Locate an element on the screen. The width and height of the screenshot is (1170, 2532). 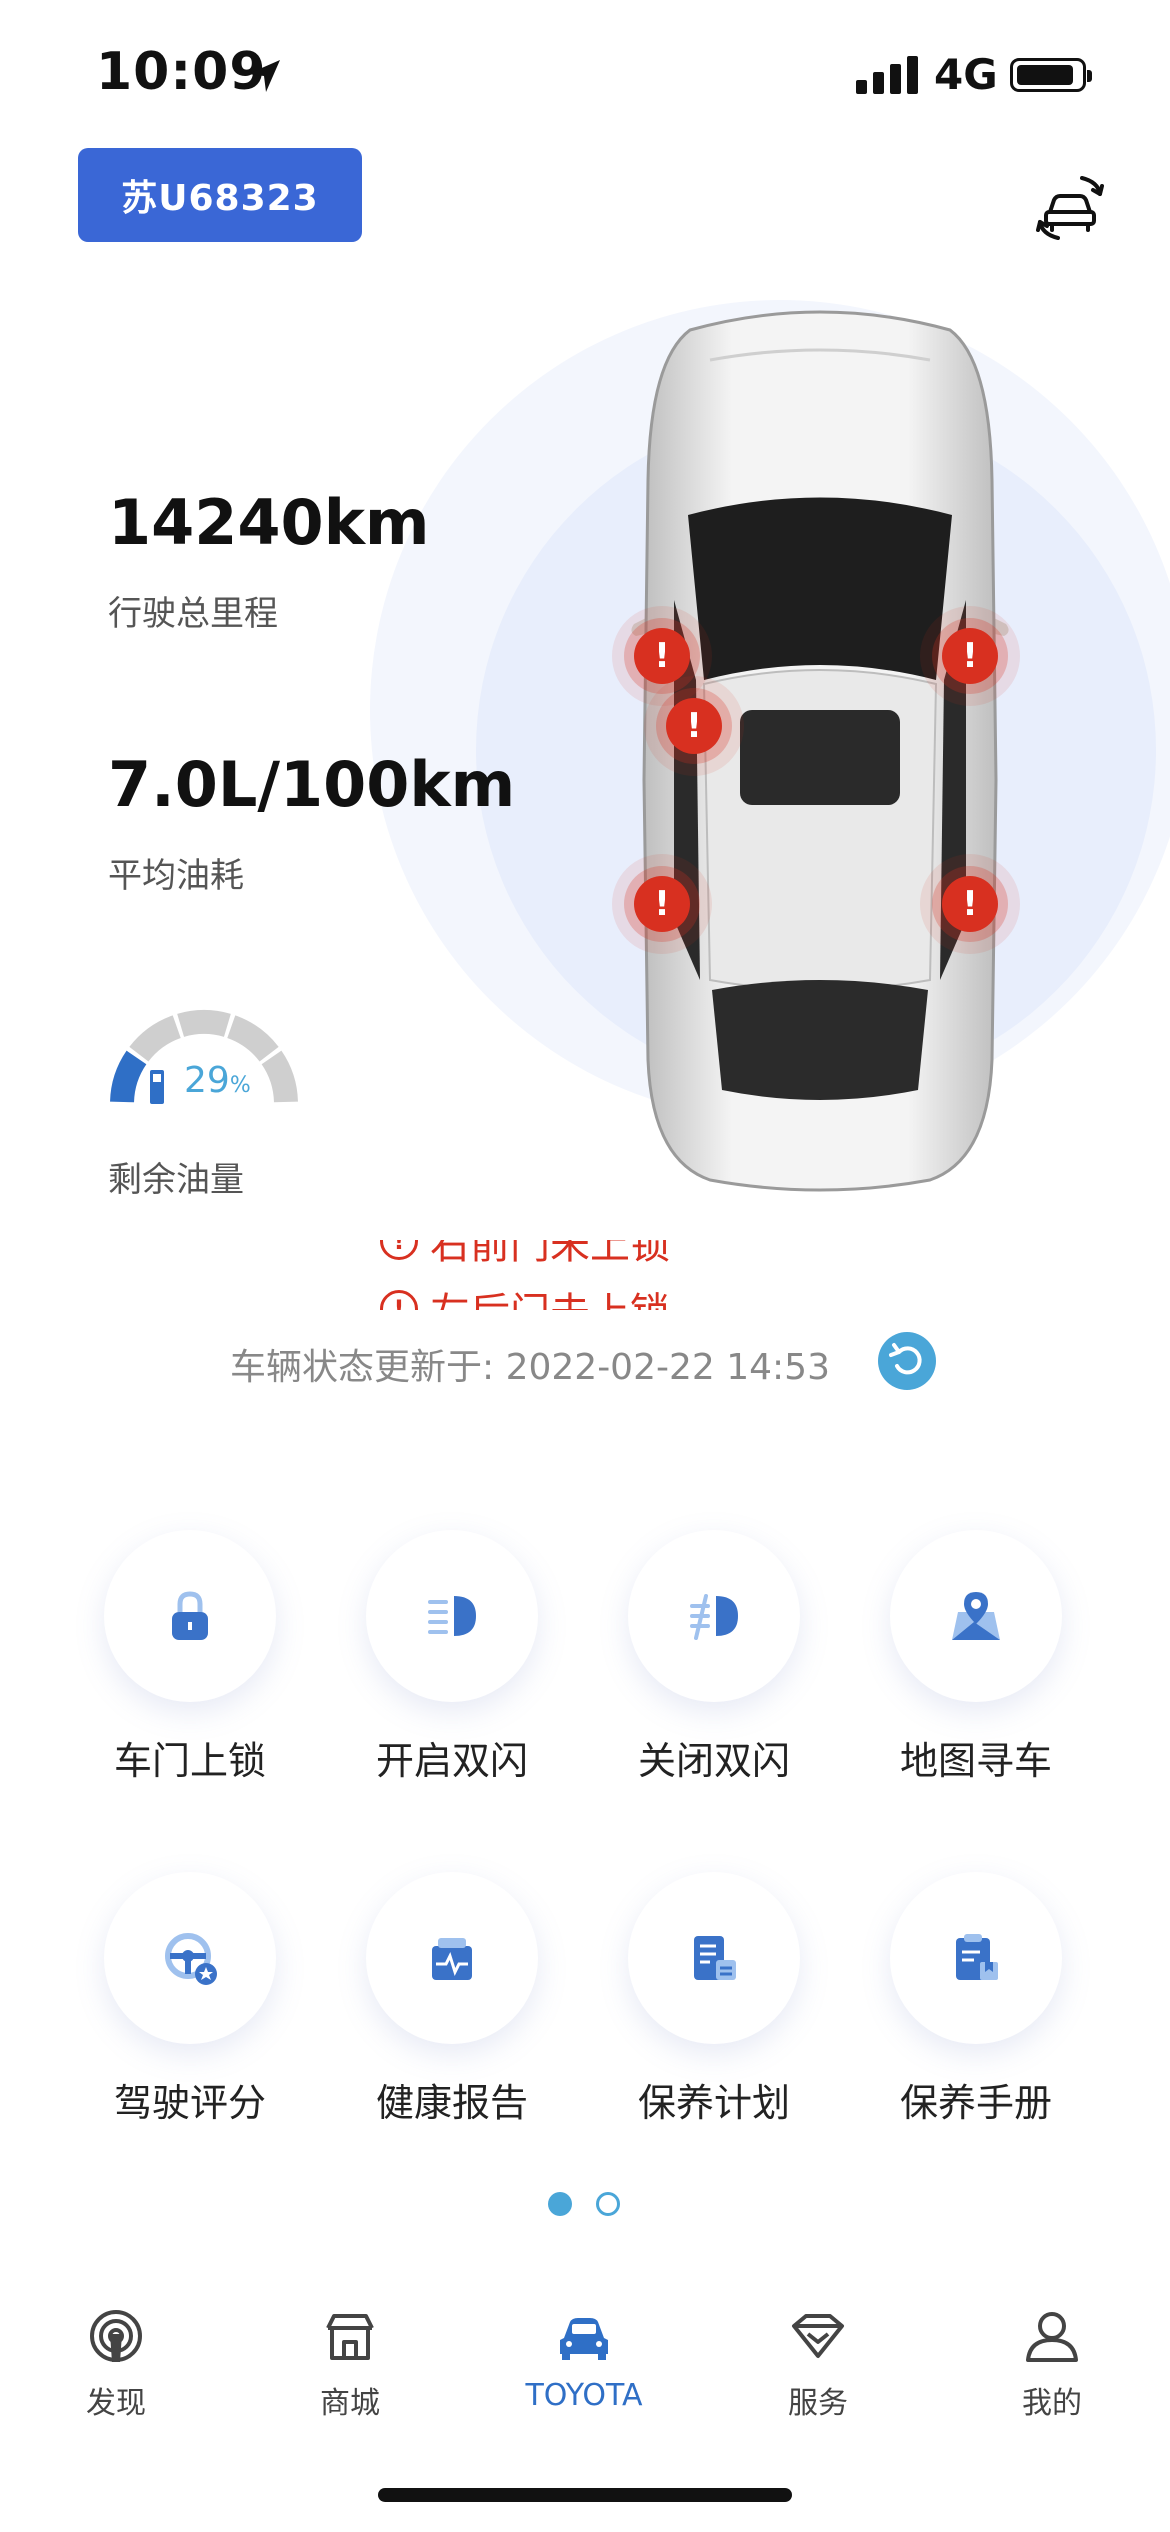
home-indicator is located at coordinates (585, 2495).